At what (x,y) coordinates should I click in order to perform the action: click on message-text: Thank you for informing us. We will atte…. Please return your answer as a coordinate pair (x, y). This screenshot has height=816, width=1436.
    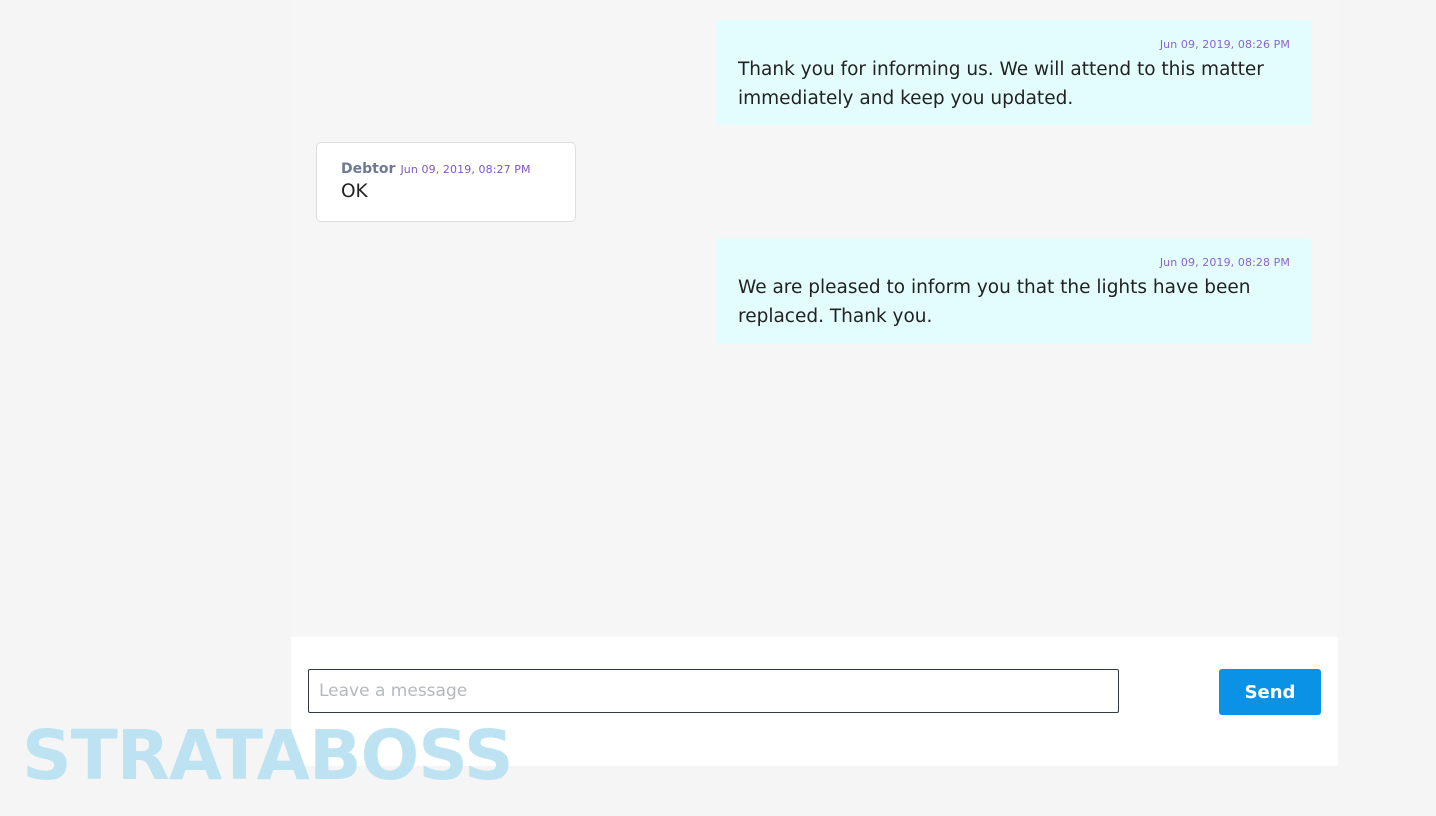
    Looking at the image, I should click on (1001, 84).